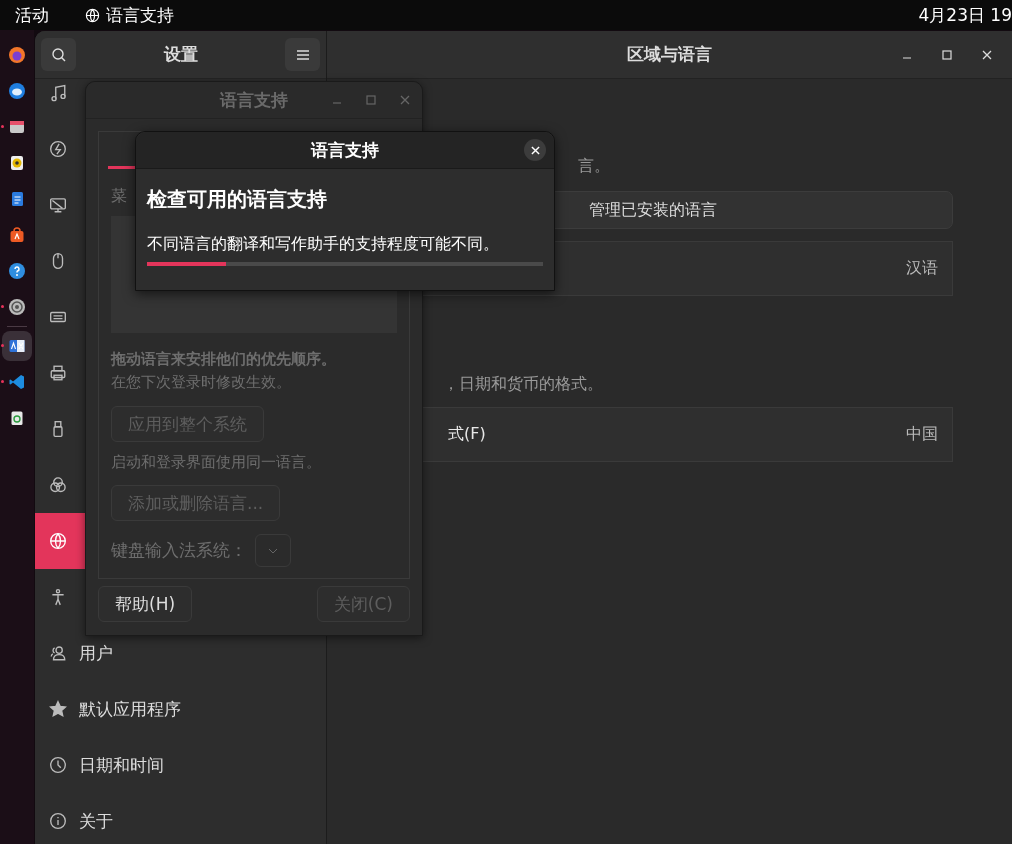 This screenshot has width=1012, height=844. I want to click on row-value: 汉语, so click(922, 268).